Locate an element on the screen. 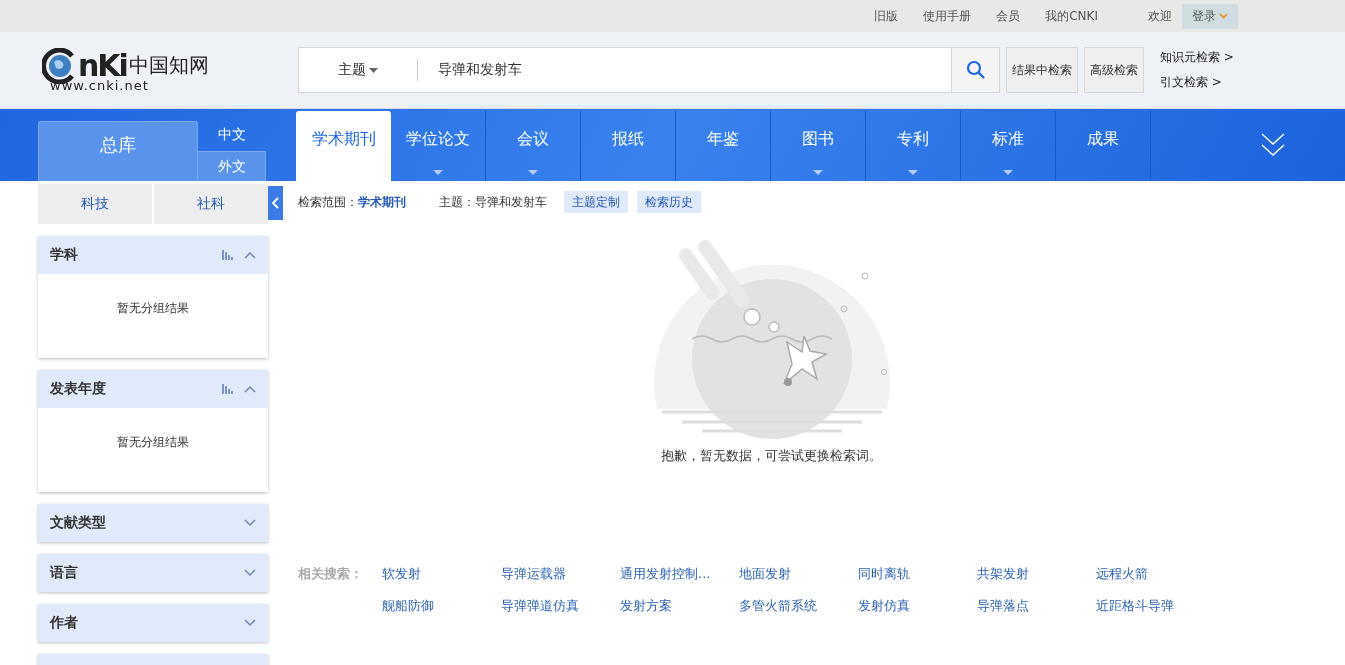  scope-value: 学术期刊 is located at coordinates (382, 202).